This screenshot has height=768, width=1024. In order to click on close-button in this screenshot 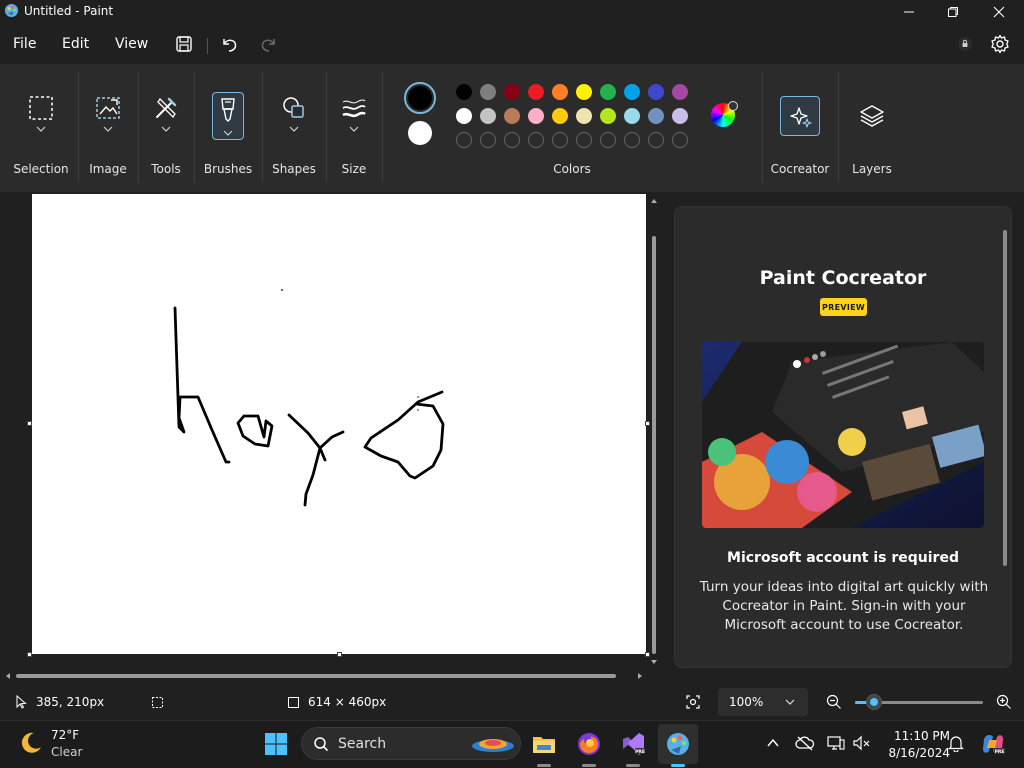, I will do `click(999, 12)`.